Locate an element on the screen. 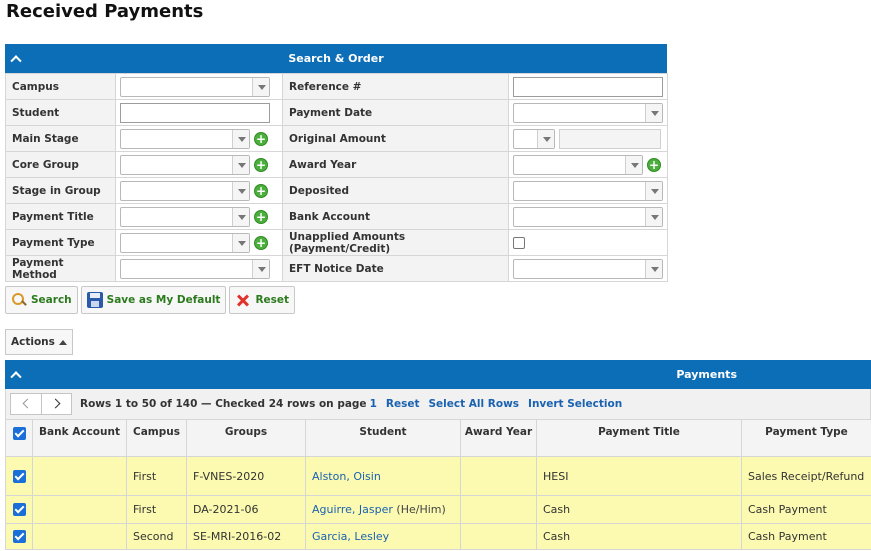  original-amount-label: Original Amount is located at coordinates (395, 138).